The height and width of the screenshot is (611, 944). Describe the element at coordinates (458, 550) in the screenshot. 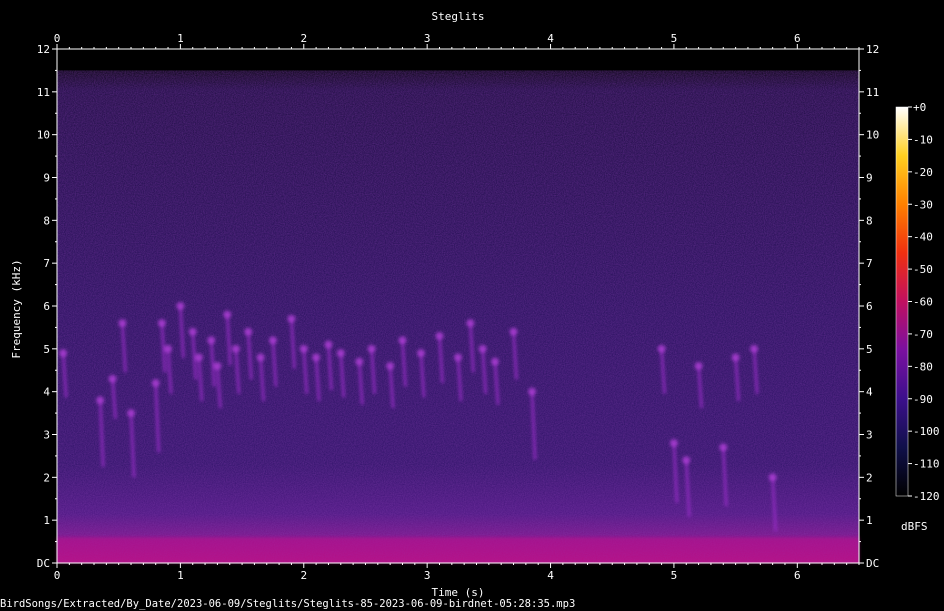

I see `low-frequency-band` at that location.